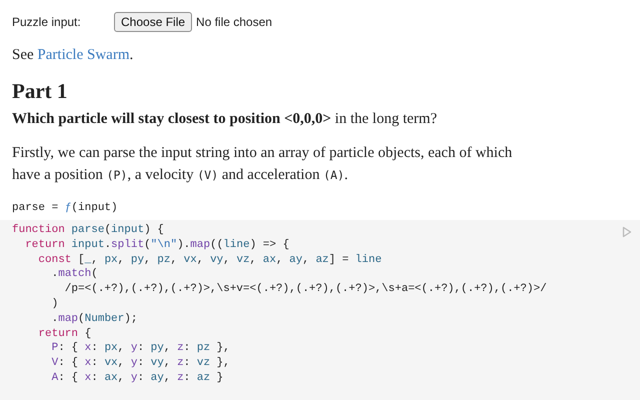 The width and height of the screenshot is (640, 400). What do you see at coordinates (47, 22) in the screenshot?
I see `field-label: Puzzle input:` at bounding box center [47, 22].